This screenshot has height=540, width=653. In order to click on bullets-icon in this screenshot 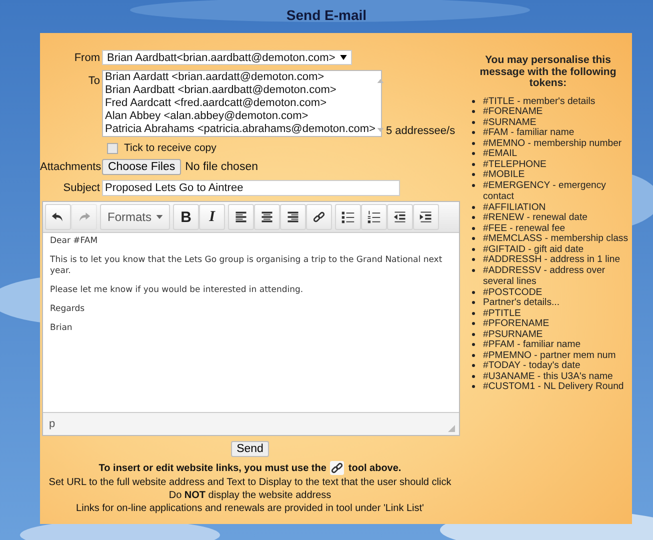, I will do `click(348, 217)`.